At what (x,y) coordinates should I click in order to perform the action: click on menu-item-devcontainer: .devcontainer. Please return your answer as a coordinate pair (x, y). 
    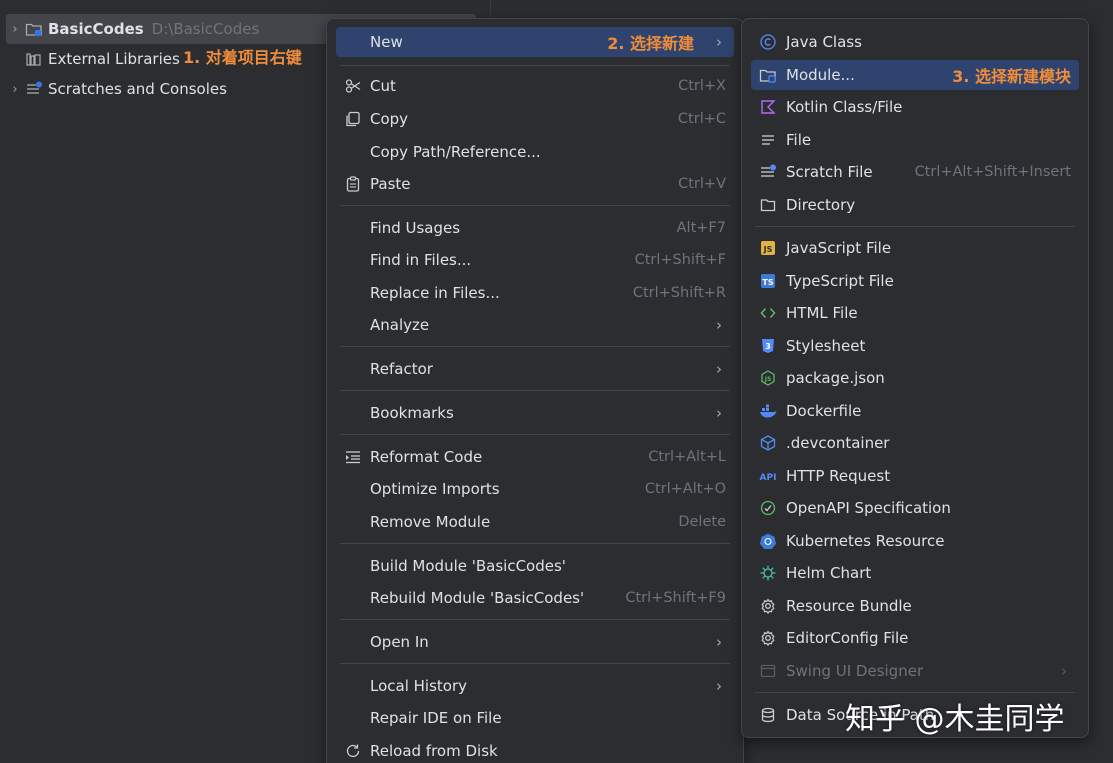
    Looking at the image, I should click on (915, 443).